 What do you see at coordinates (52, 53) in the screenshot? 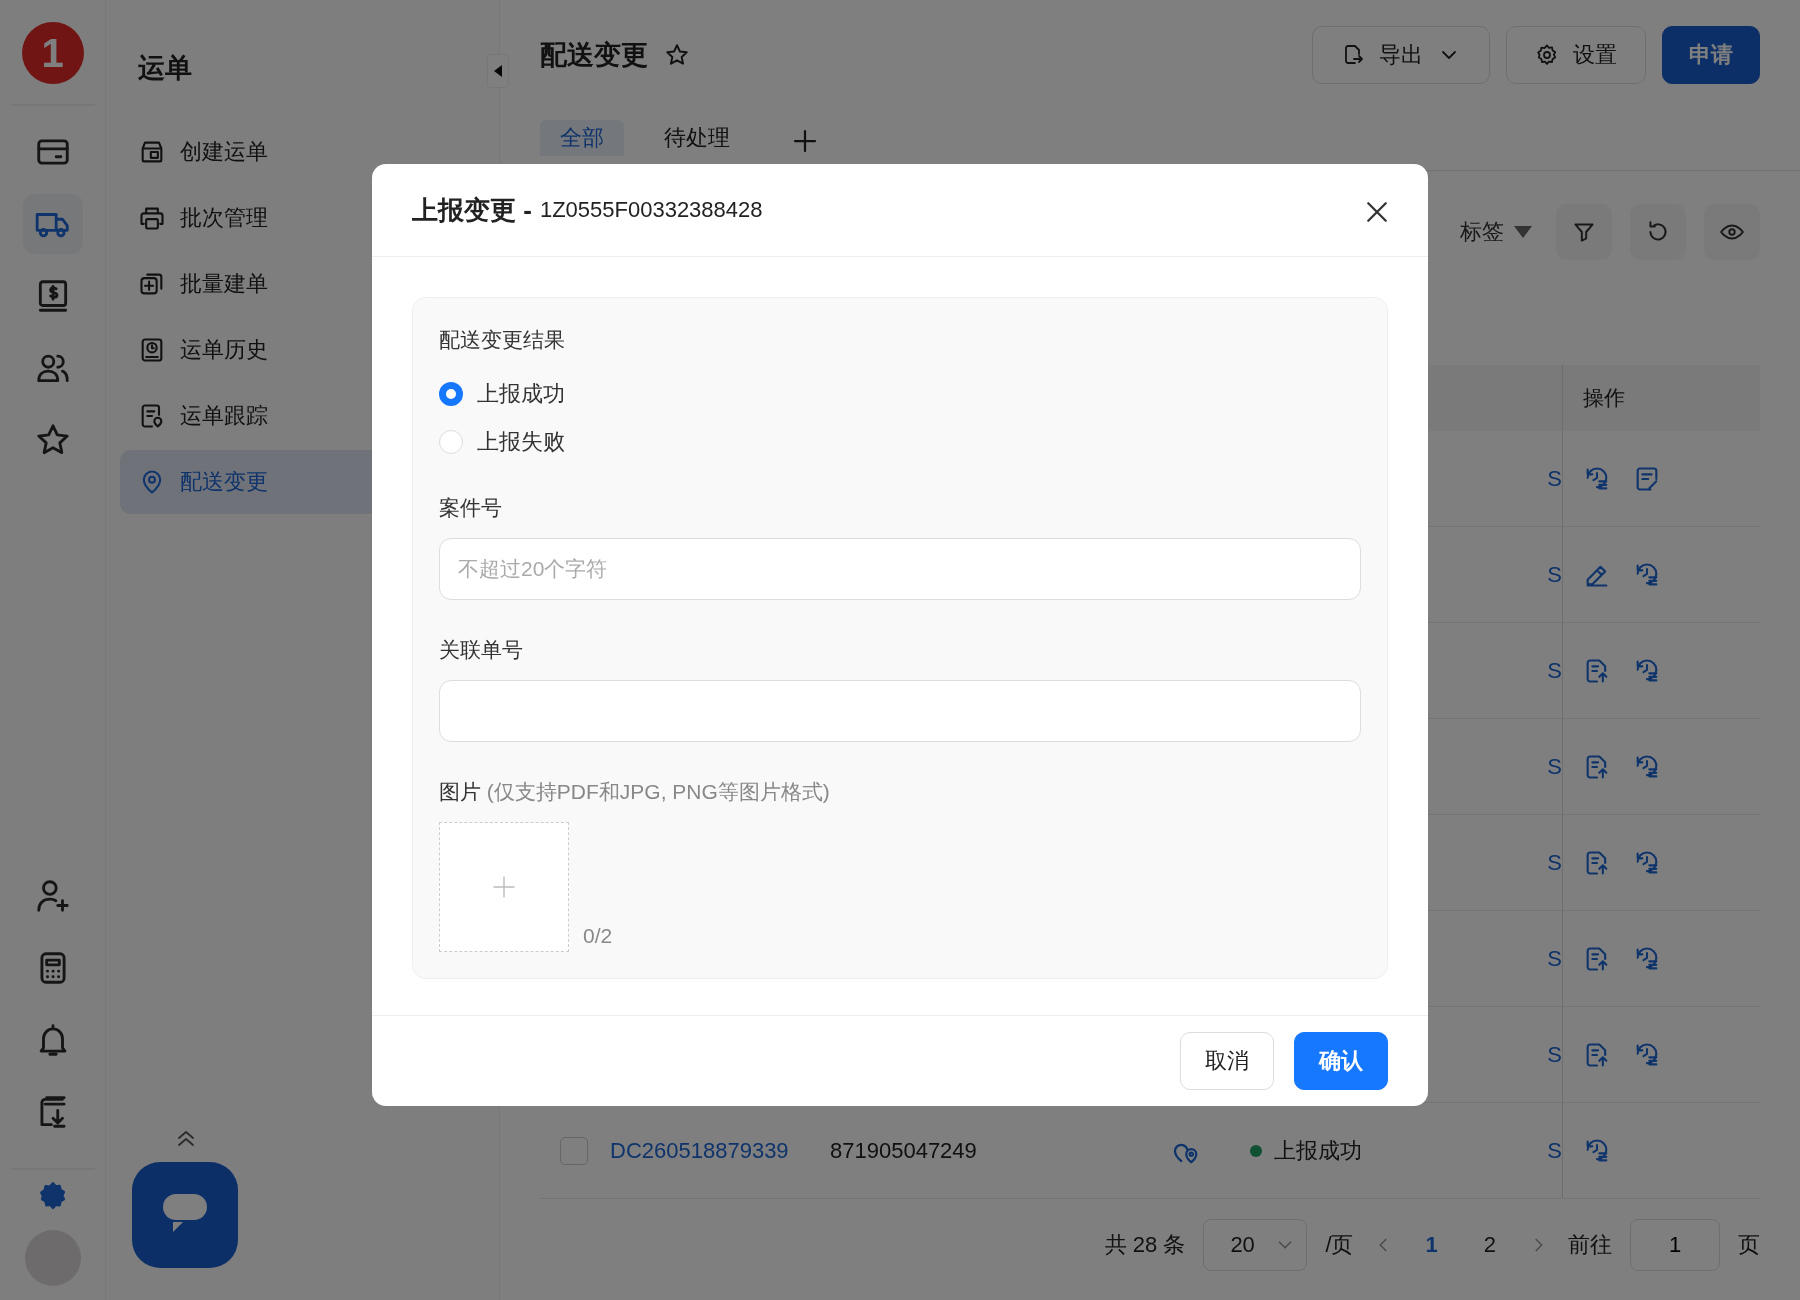
I see `logo: 1` at bounding box center [52, 53].